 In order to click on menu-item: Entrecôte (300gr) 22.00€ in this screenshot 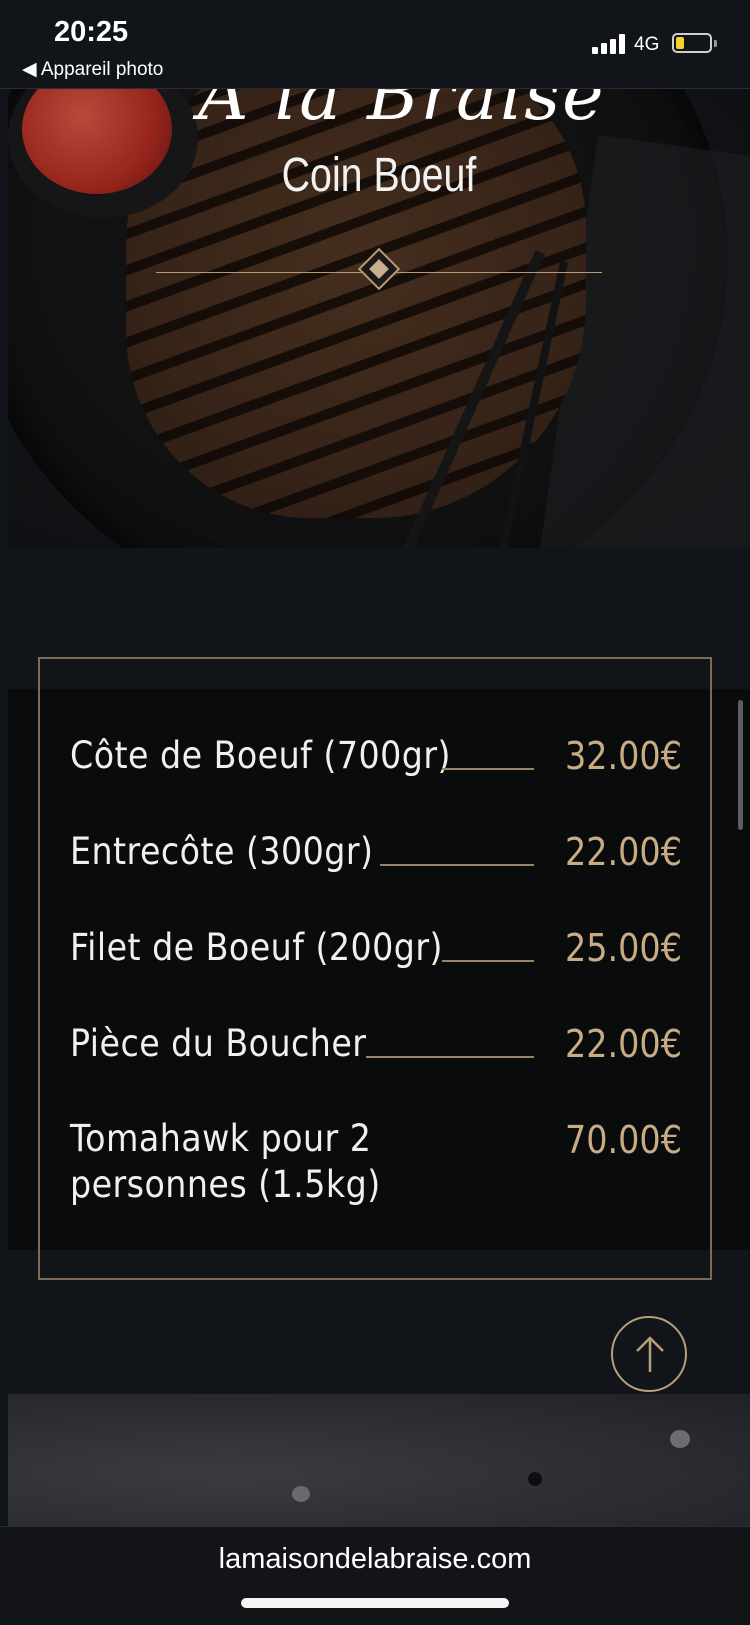, I will do `click(376, 852)`.